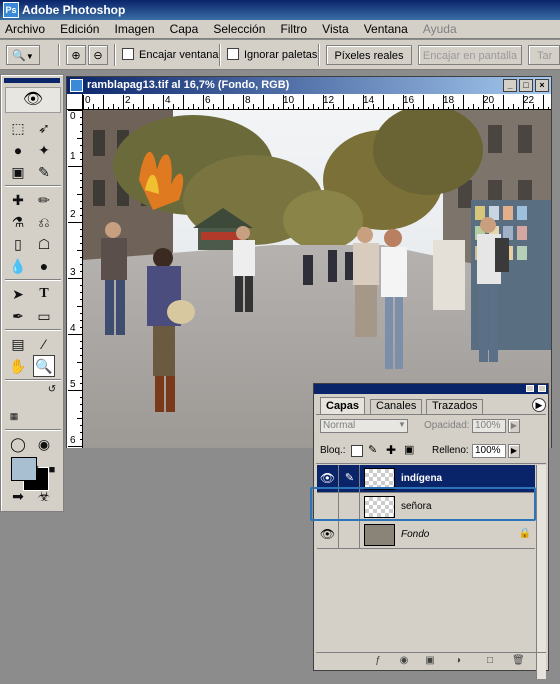  Describe the element at coordinates (470, 55) in the screenshot. I see `fit-screen-button: Encajar en pantalla` at that location.